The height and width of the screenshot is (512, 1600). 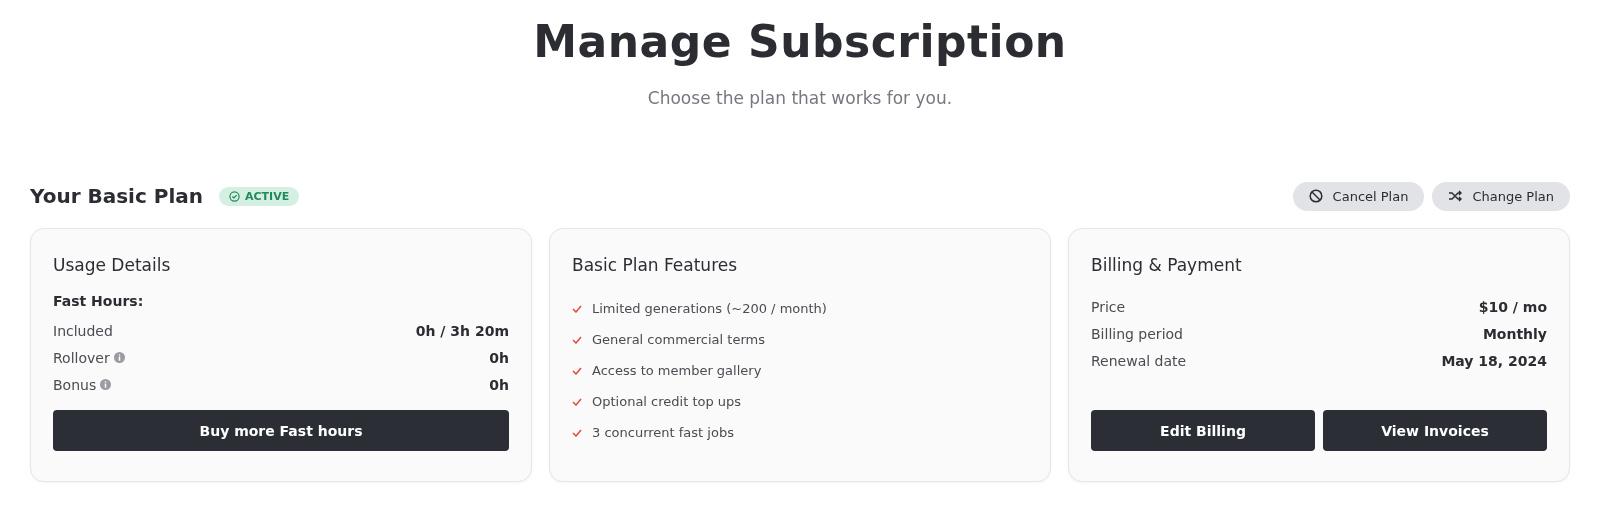 I want to click on billing-button: View Invoices, so click(x=1435, y=430).